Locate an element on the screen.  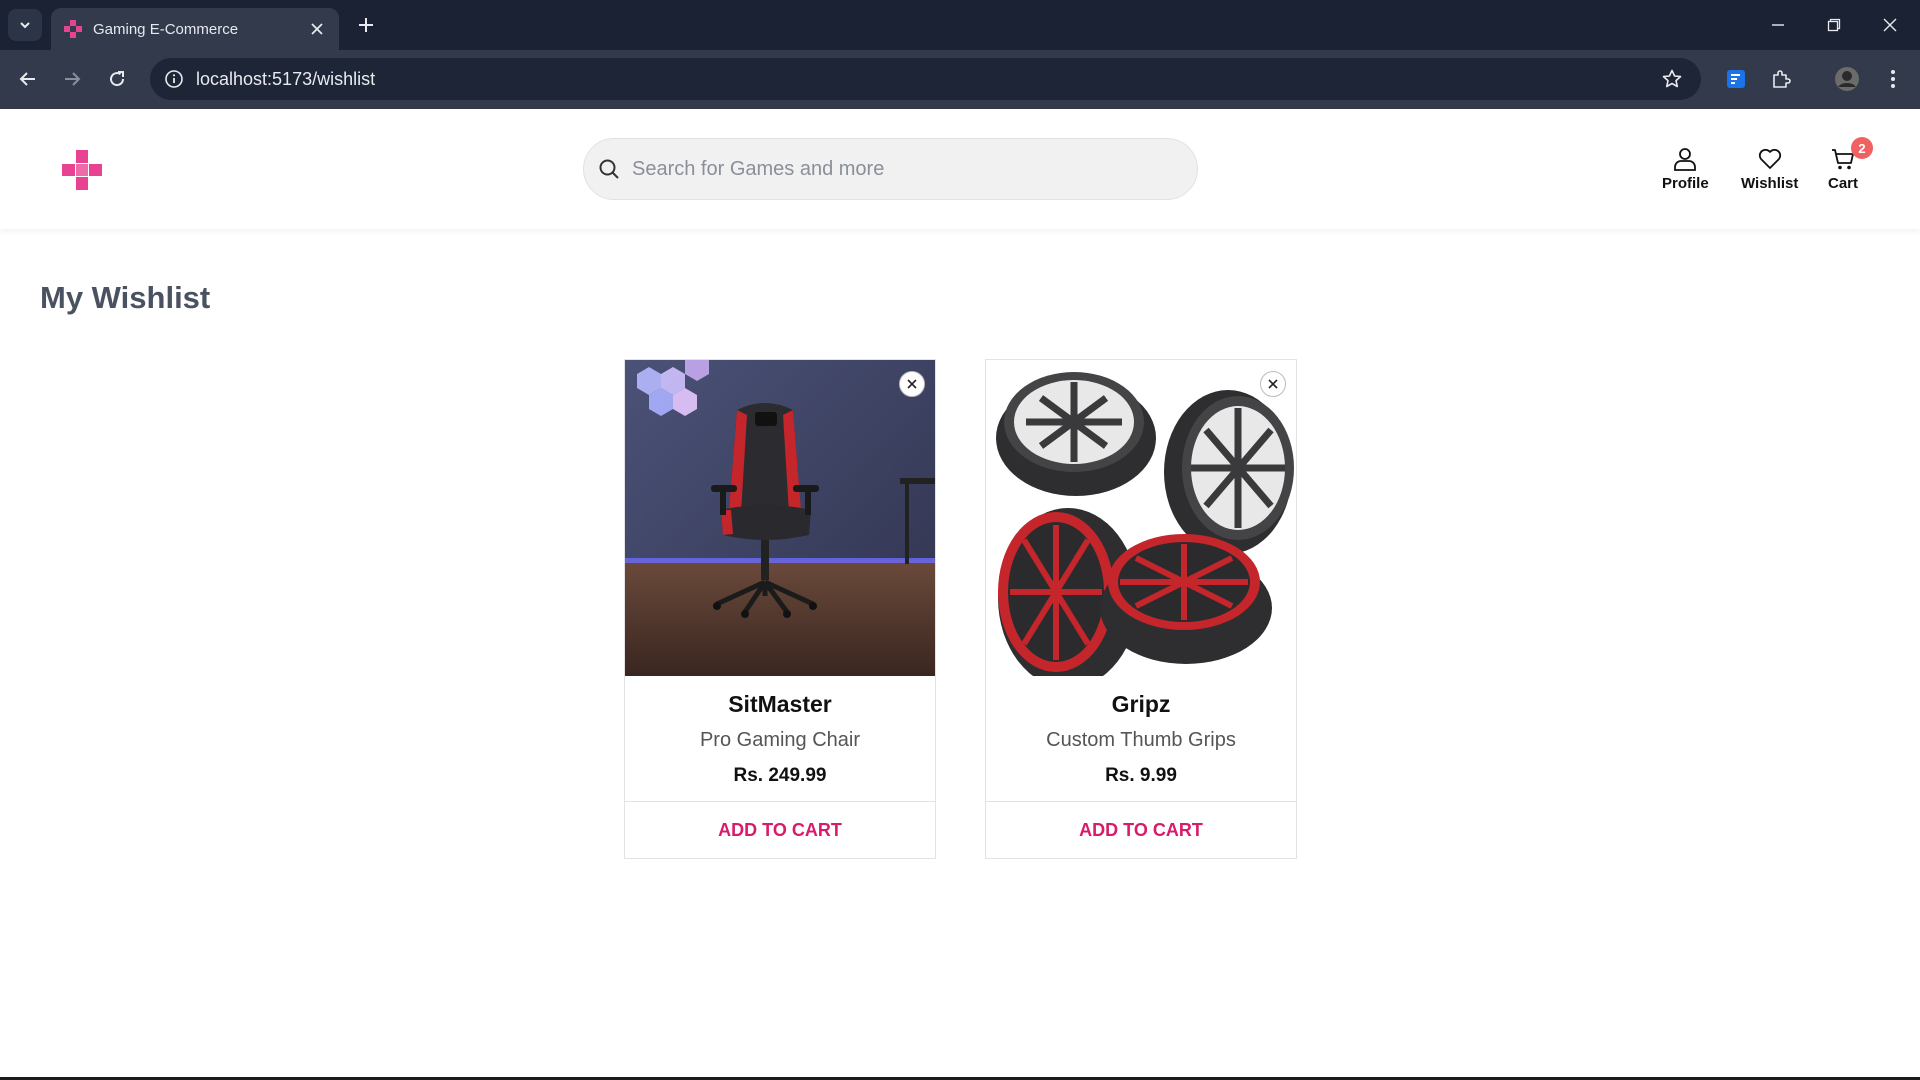
product-image-chair is located at coordinates (780, 518).